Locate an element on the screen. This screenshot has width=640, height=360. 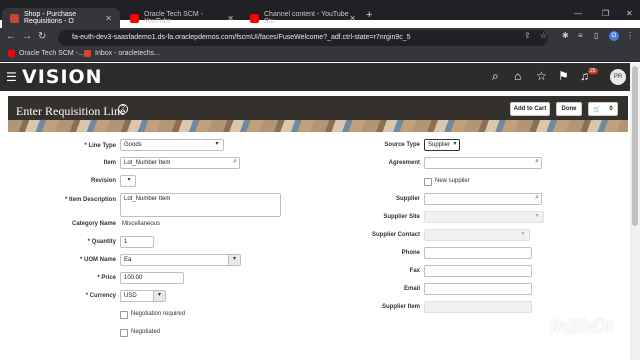
supplier-input: ⌕ is located at coordinates (483, 199).